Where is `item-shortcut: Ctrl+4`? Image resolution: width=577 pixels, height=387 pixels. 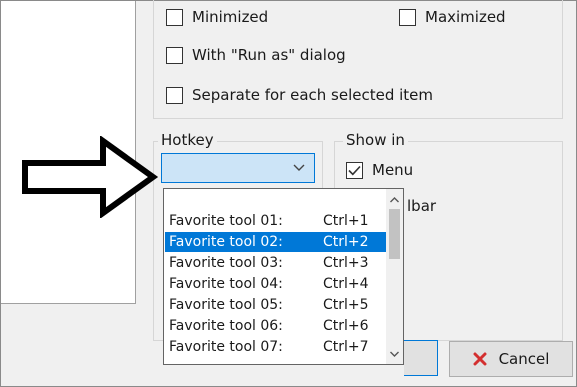 item-shortcut: Ctrl+4 is located at coordinates (346, 284).